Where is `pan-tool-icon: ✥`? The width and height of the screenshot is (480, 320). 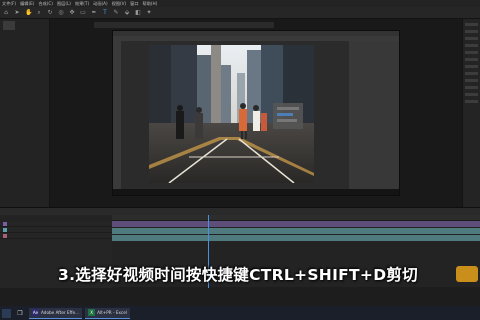 pan-tool-icon: ✥ is located at coordinates (72, 12).